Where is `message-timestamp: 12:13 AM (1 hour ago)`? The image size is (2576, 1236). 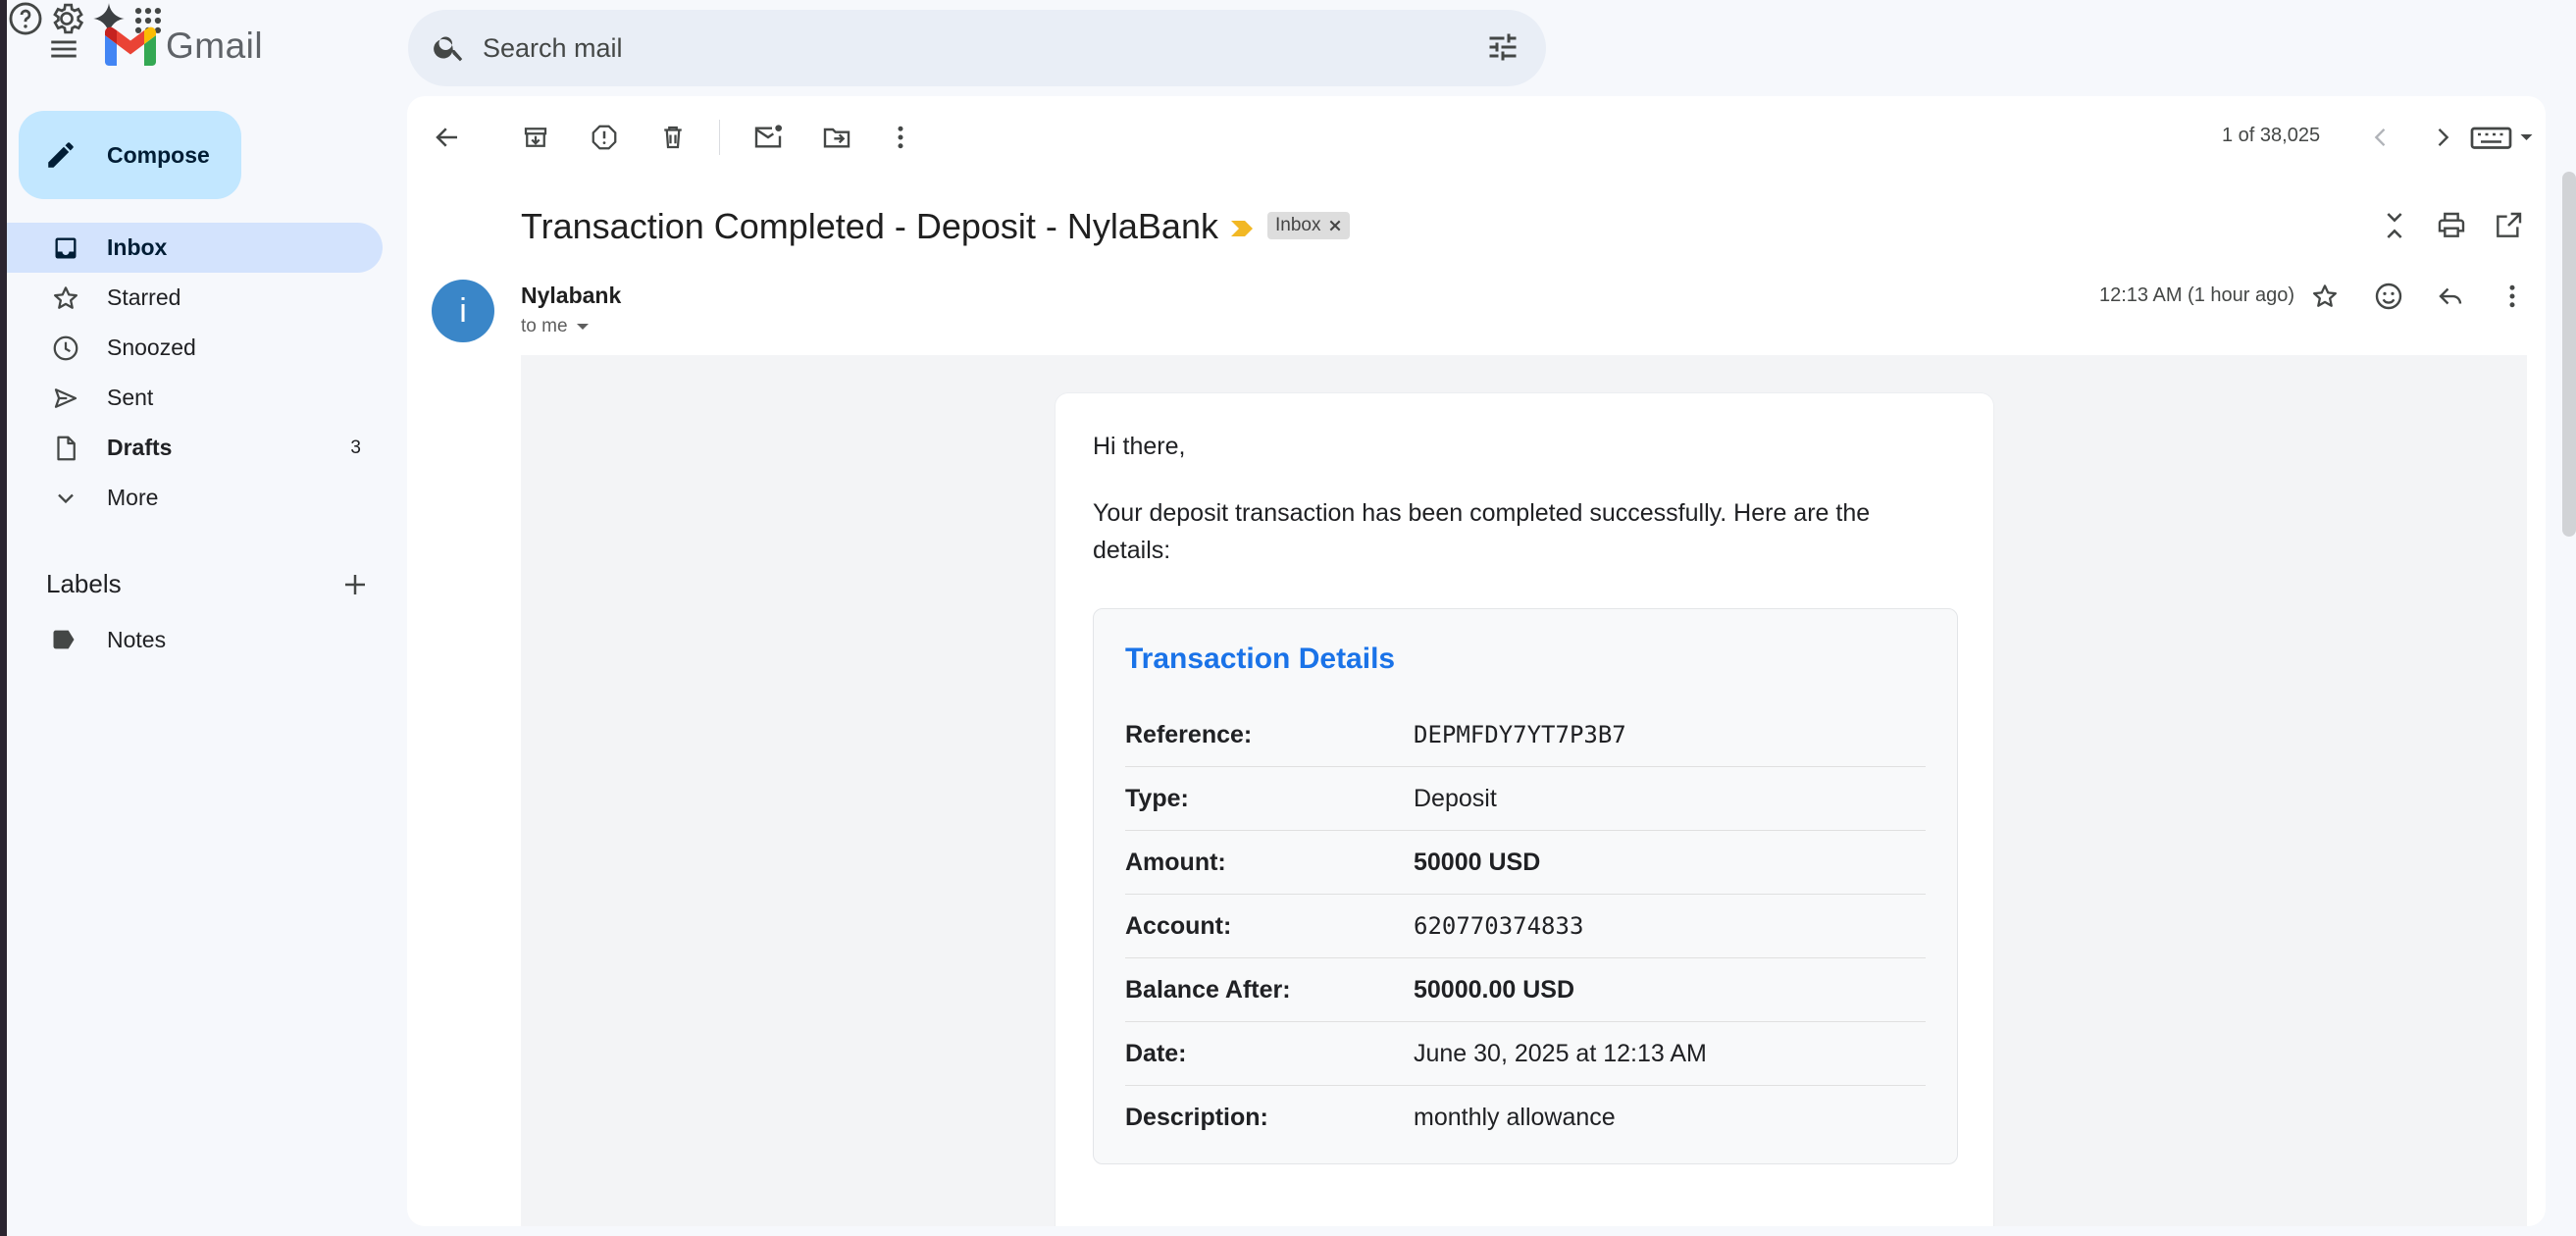 message-timestamp: 12:13 AM (1 hour ago) is located at coordinates (2197, 295).